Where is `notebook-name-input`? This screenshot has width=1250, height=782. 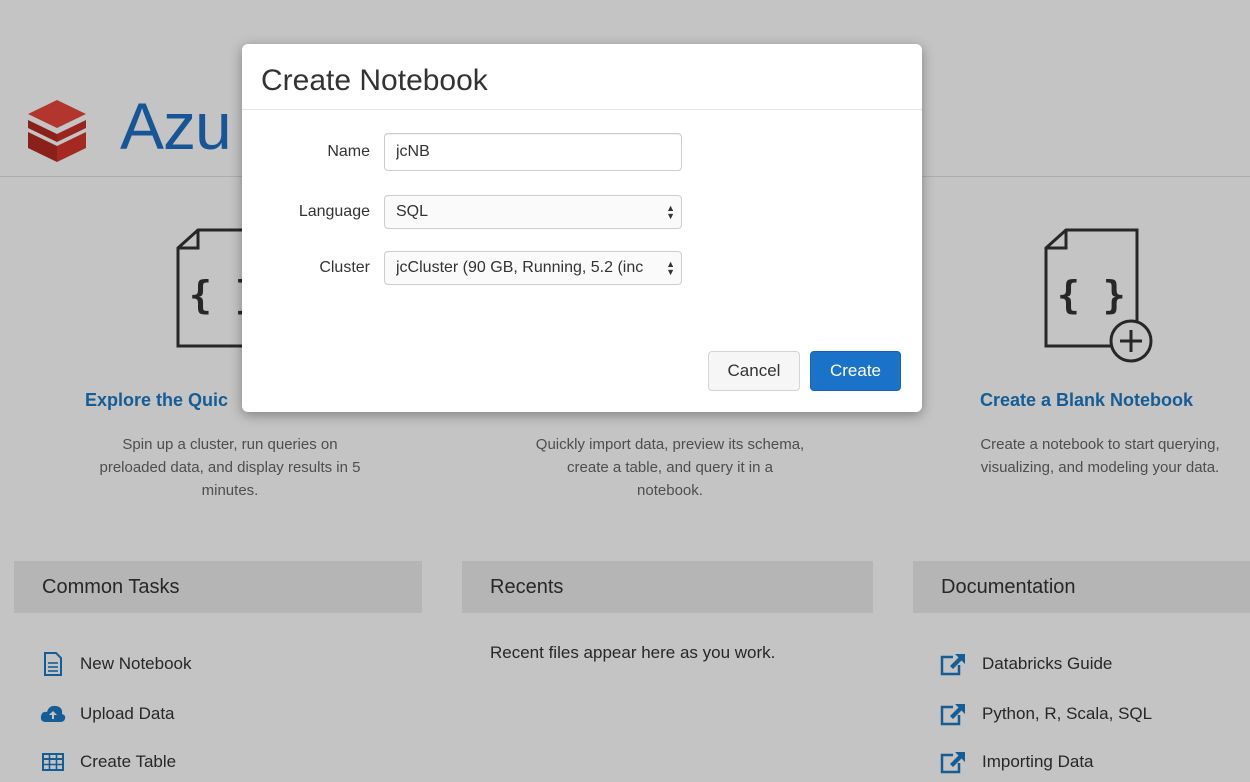
notebook-name-input is located at coordinates (533, 152).